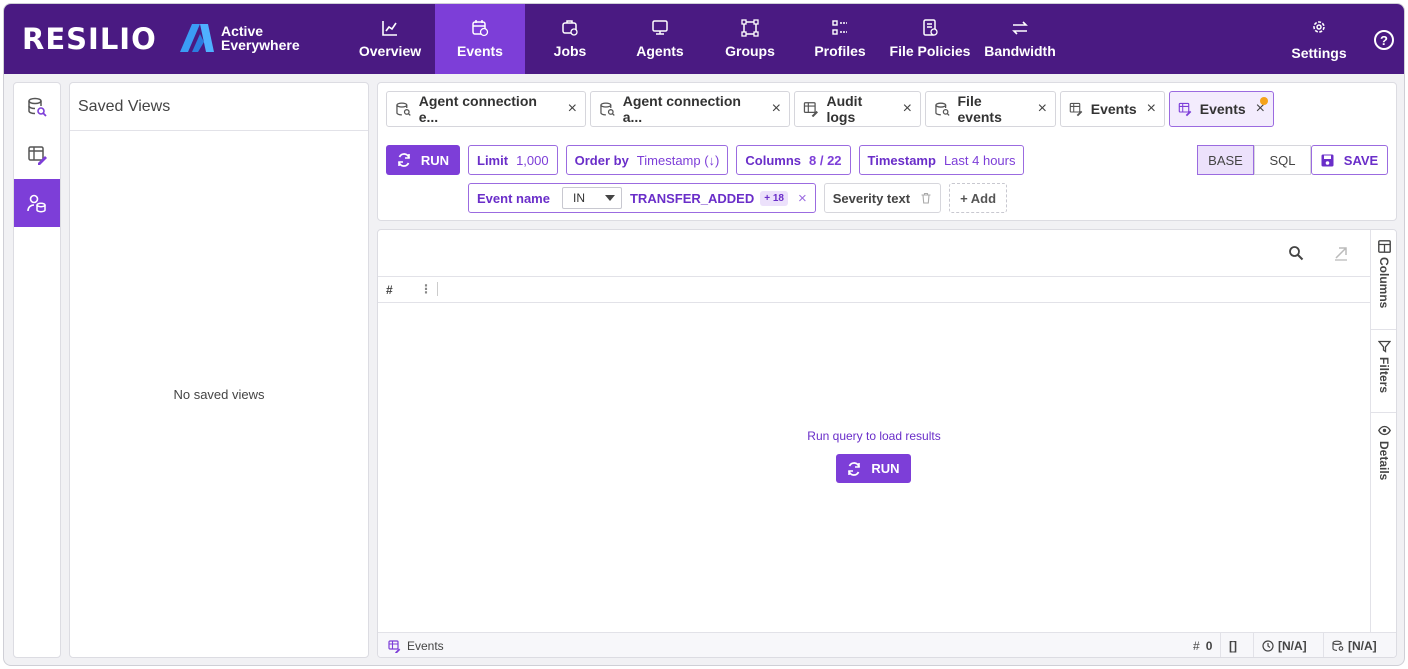 The width and height of the screenshot is (1408, 669). What do you see at coordinates (1282, 160) in the screenshot?
I see `mode-sql-button: SQL` at bounding box center [1282, 160].